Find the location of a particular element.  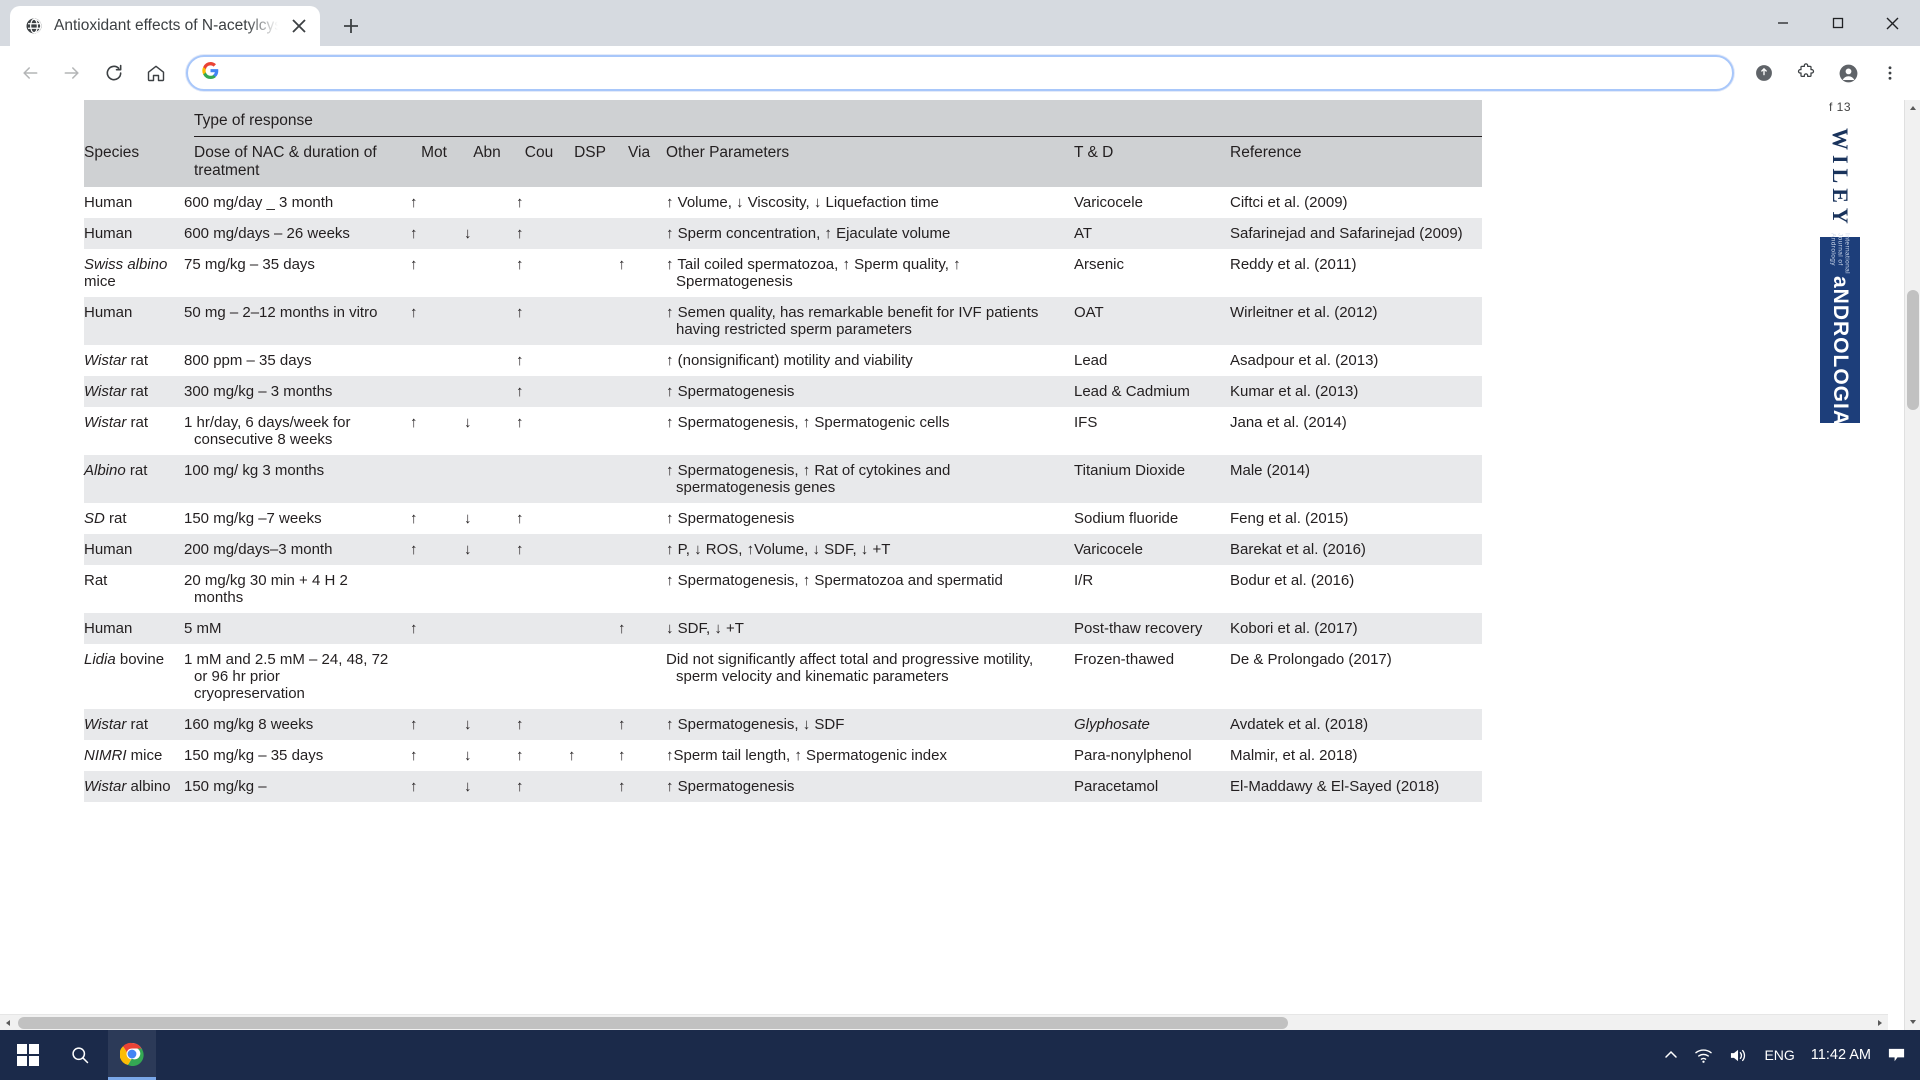

speaker-icon is located at coordinates (1738, 1055).